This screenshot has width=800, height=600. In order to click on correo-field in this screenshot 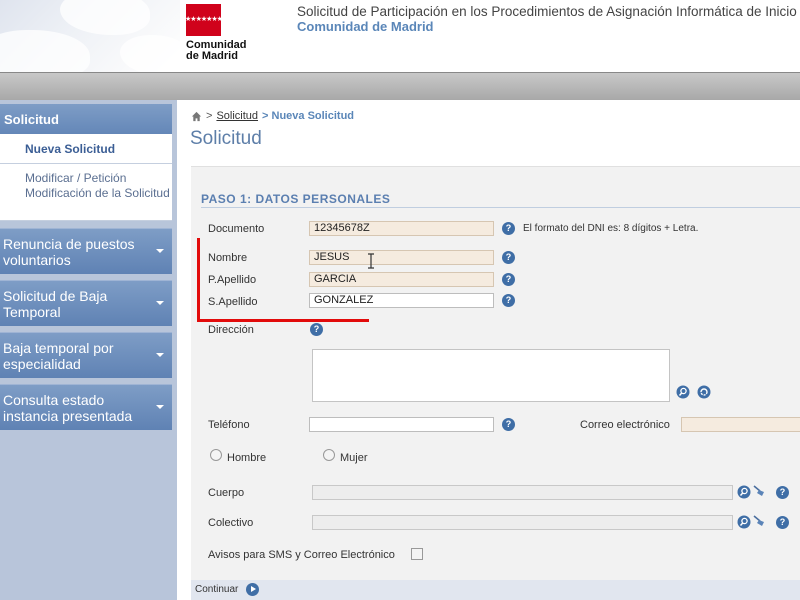, I will do `click(740, 424)`.